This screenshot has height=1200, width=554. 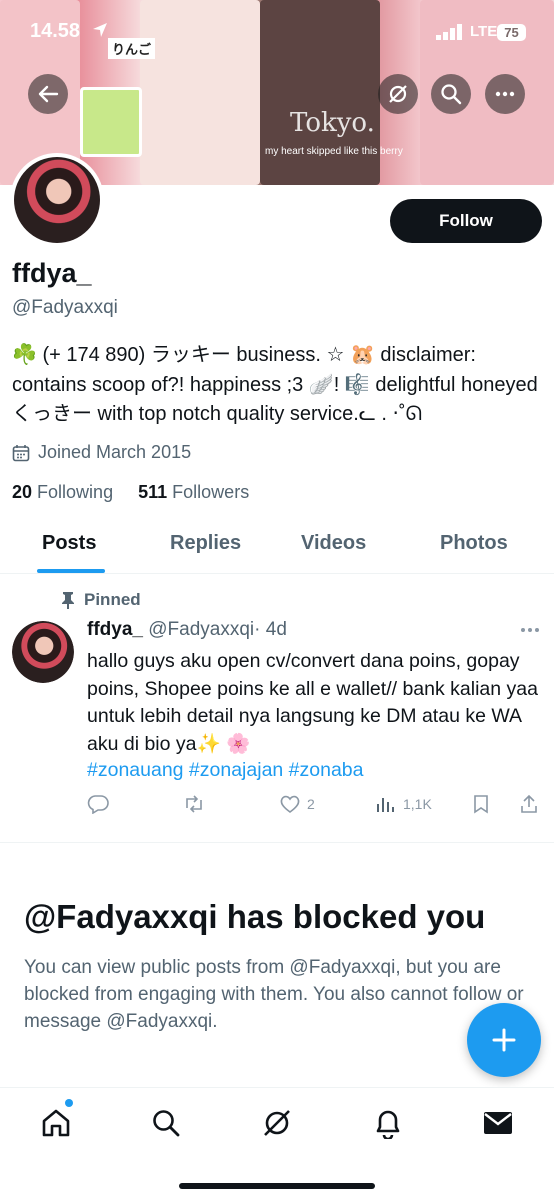 I want to click on bookmark-button, so click(x=481, y=804).